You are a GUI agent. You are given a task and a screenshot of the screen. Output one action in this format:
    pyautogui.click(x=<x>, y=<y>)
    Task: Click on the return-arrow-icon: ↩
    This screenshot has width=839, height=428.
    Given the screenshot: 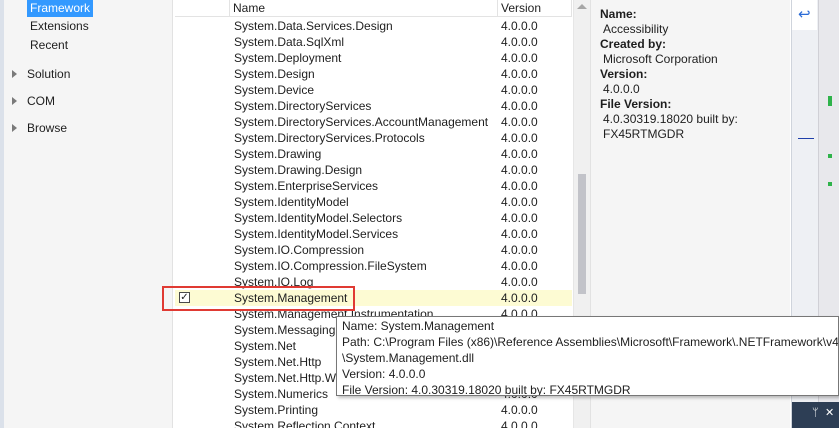 What is the action you would take?
    pyautogui.click(x=804, y=14)
    